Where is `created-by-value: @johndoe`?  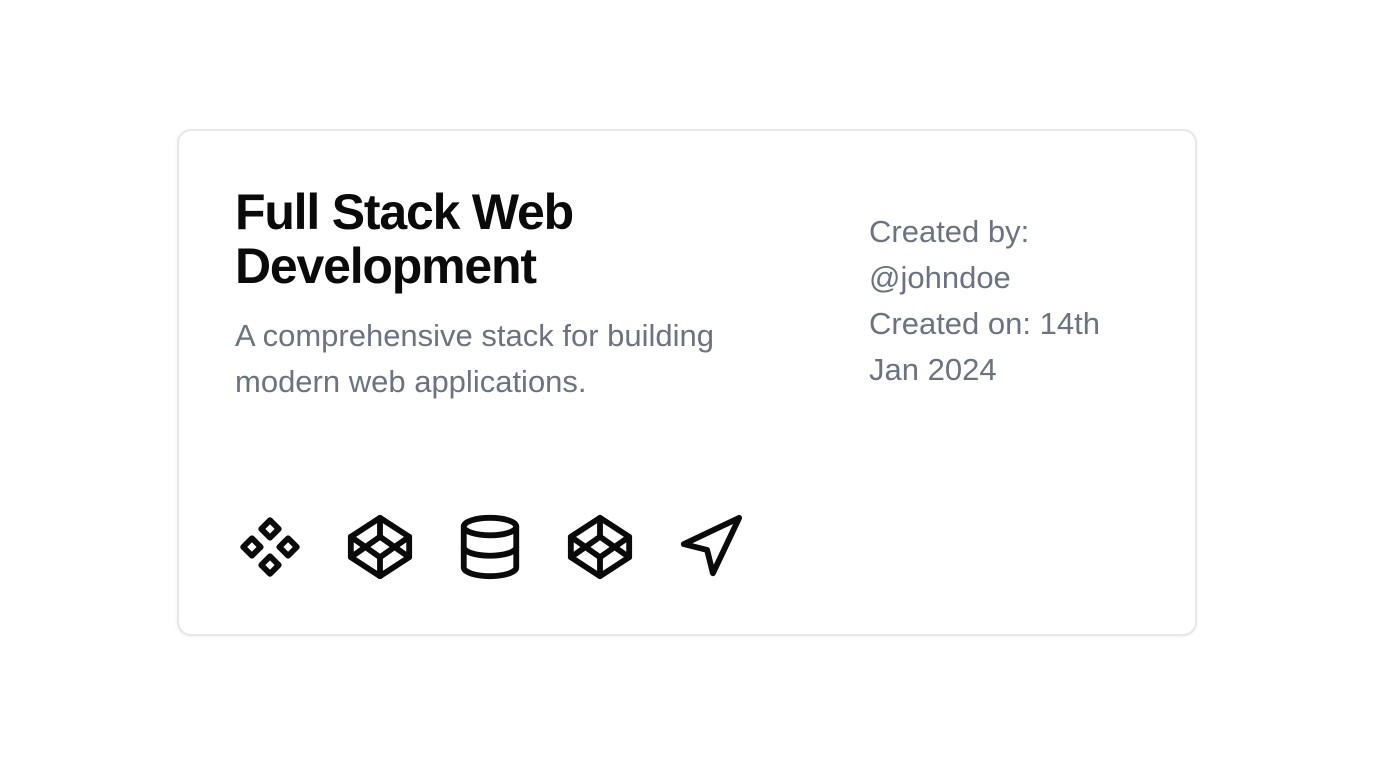 created-by-value: @johndoe is located at coordinates (940, 277).